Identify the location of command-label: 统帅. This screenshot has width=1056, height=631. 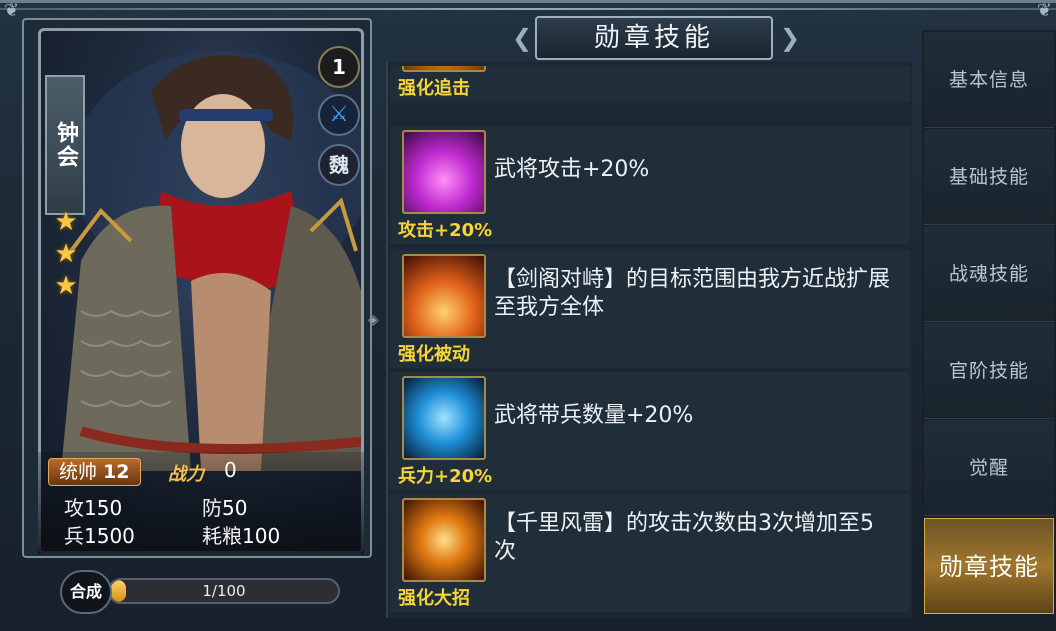
(78, 472).